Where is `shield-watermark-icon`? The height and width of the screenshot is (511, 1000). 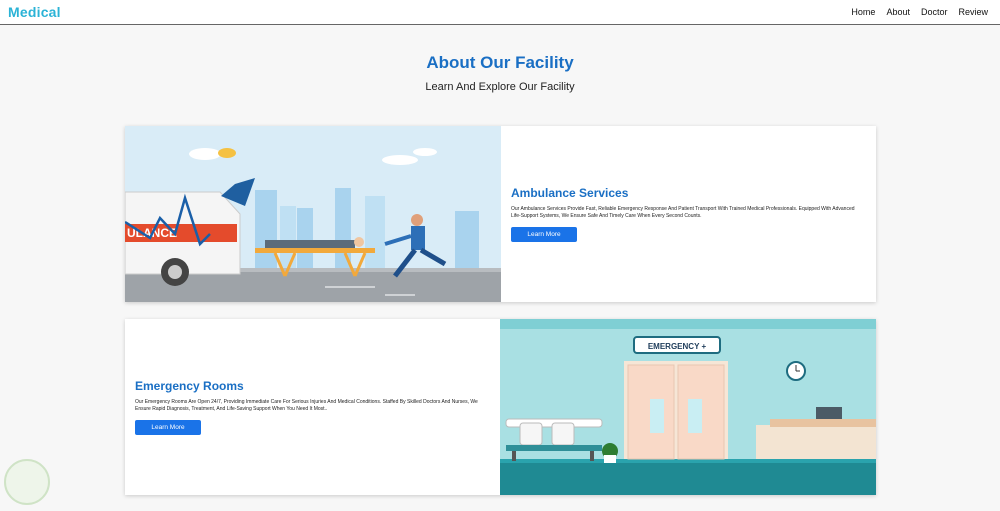 shield-watermark-icon is located at coordinates (27, 482).